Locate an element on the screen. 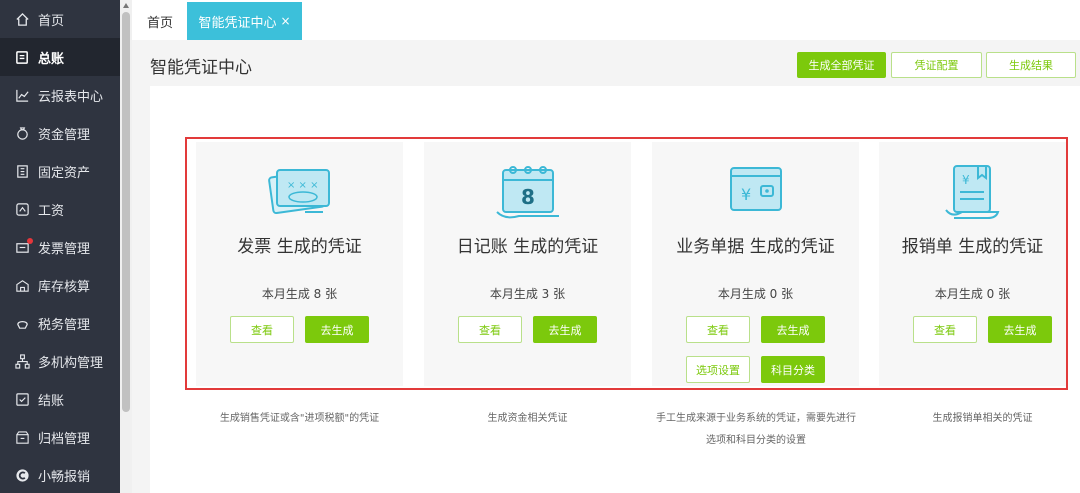 The width and height of the screenshot is (1080, 493). tab-smart-voucher-center: 智能凭证中心 × is located at coordinates (244, 21).